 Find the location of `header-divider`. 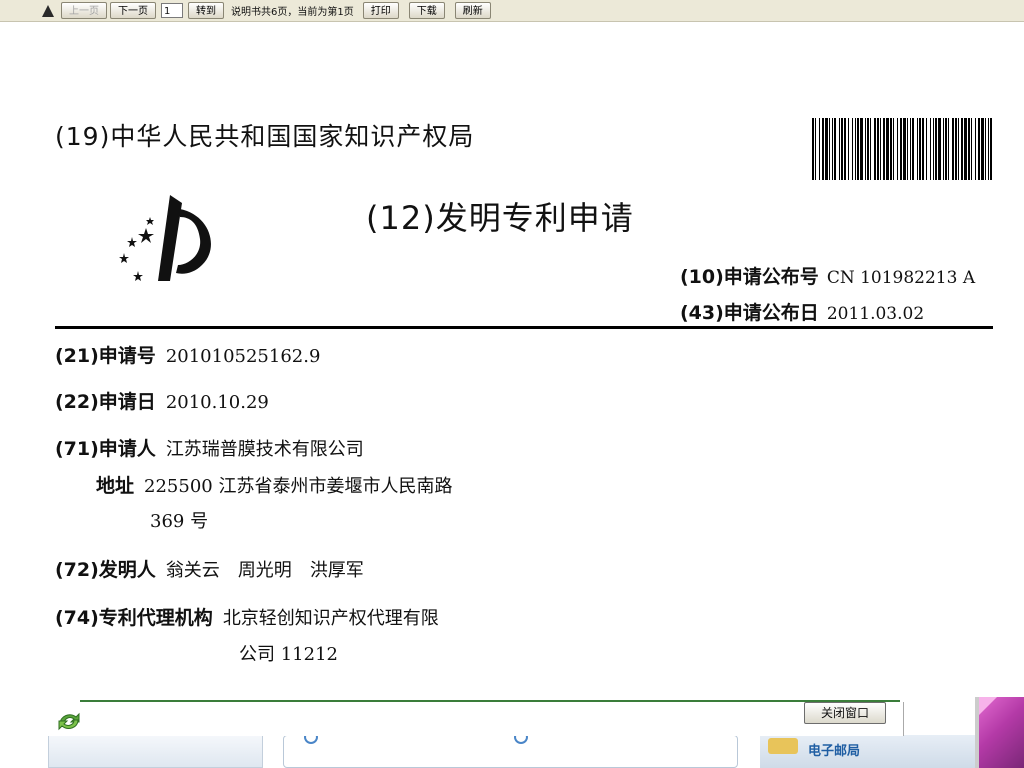

header-divider is located at coordinates (524, 327).